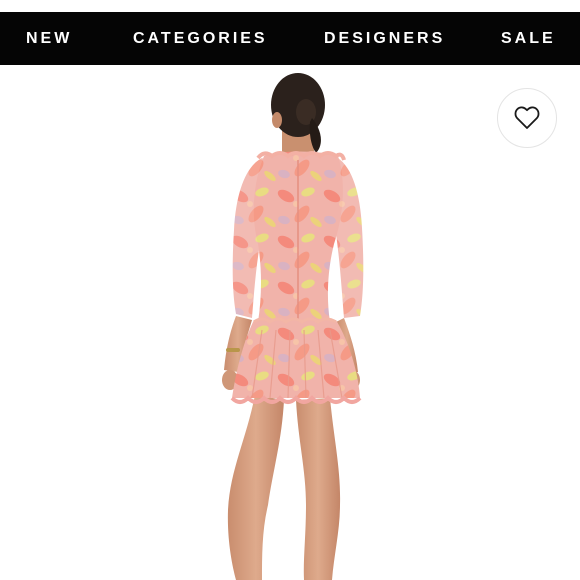 This screenshot has width=580, height=580. I want to click on nav-item-categories: CATEGORIES, so click(200, 38).